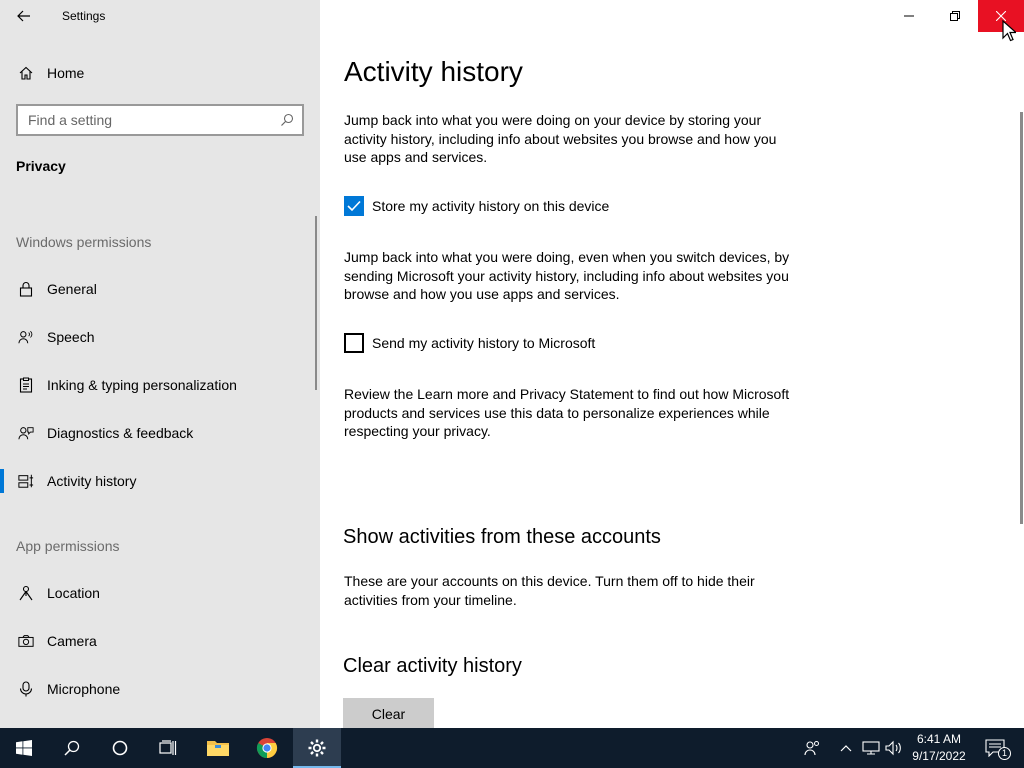 This screenshot has width=1024, height=768. I want to click on lock-icon, so click(26, 289).